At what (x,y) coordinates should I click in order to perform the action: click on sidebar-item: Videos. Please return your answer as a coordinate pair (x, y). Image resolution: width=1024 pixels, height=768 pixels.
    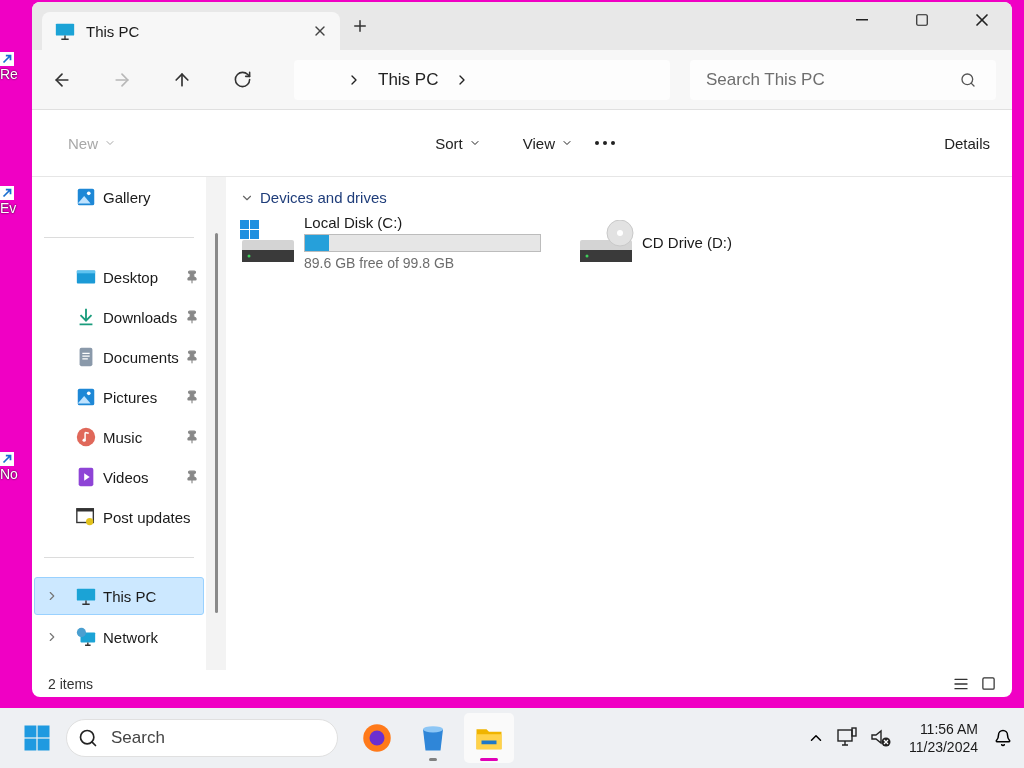
    Looking at the image, I should click on (119, 477).